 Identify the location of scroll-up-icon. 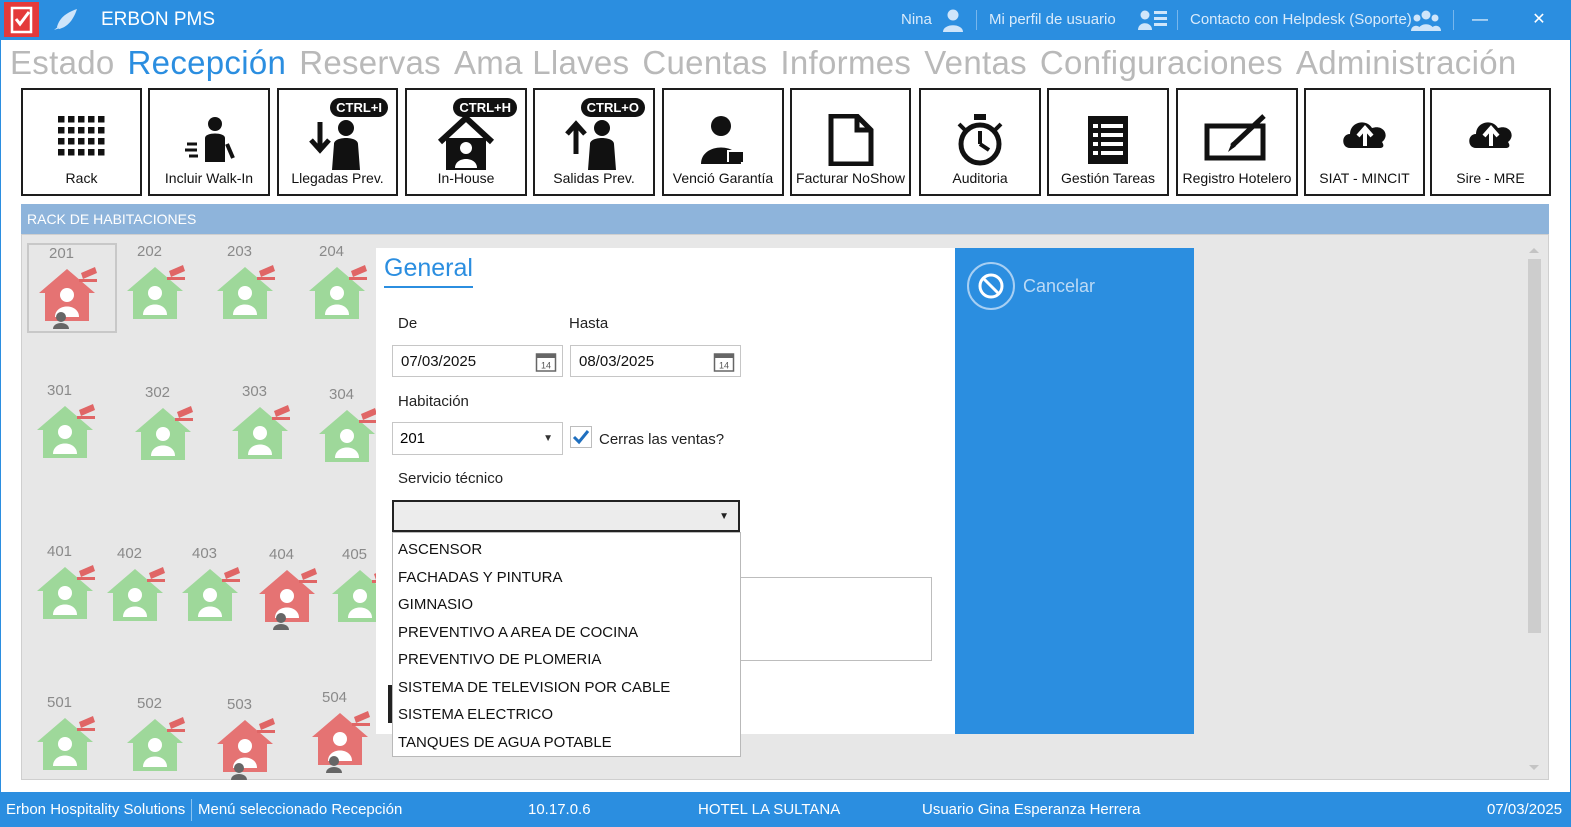
(1534, 250).